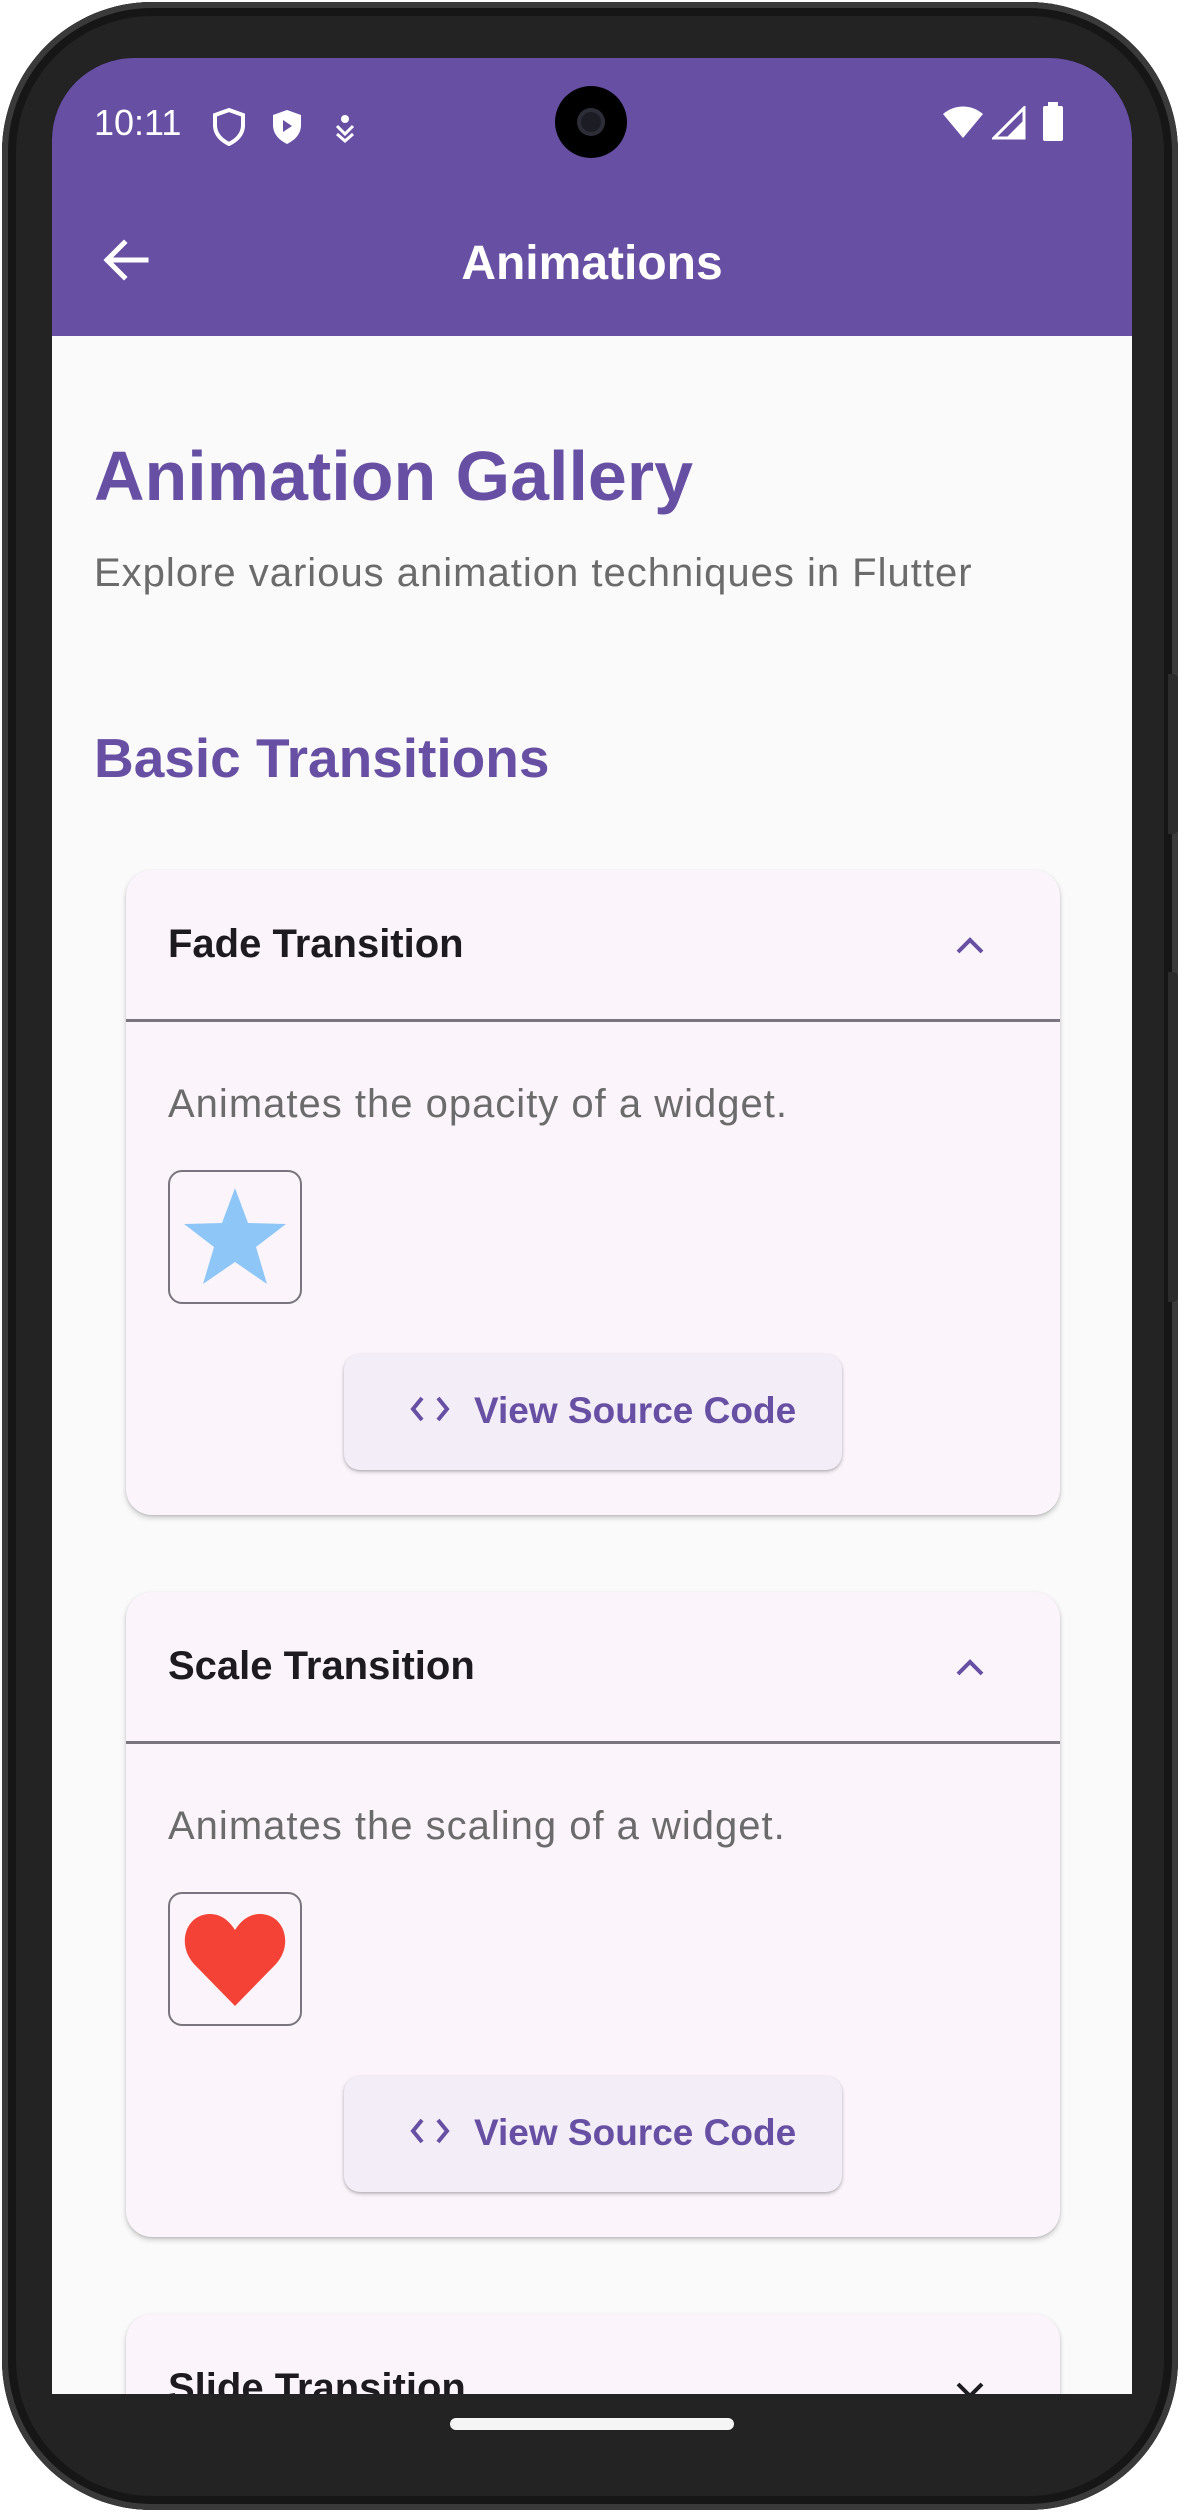 The image size is (1187, 2513). I want to click on location-icon, so click(345, 129).